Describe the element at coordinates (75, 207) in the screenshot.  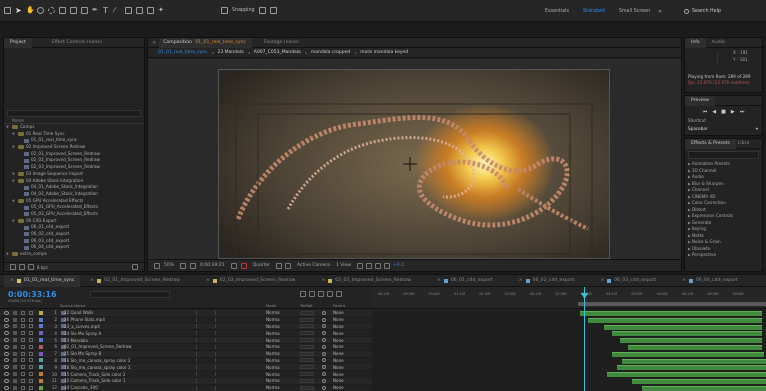
I see `project-item: 05_01_GPU_Accelerated_Effects` at that location.